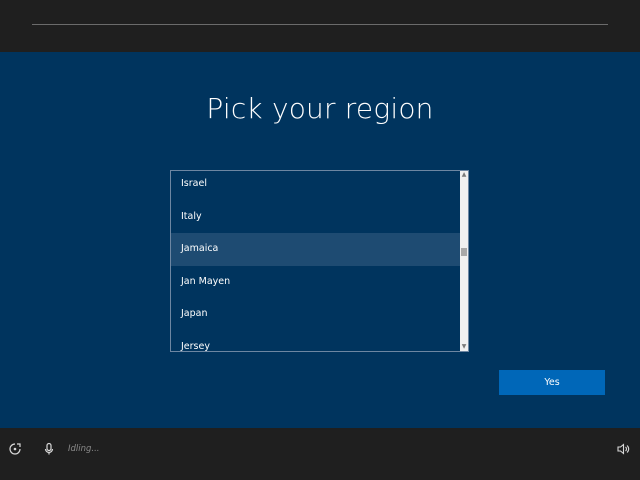 Image resolution: width=640 pixels, height=480 pixels. What do you see at coordinates (316, 314) in the screenshot?
I see `list-item: Japan` at bounding box center [316, 314].